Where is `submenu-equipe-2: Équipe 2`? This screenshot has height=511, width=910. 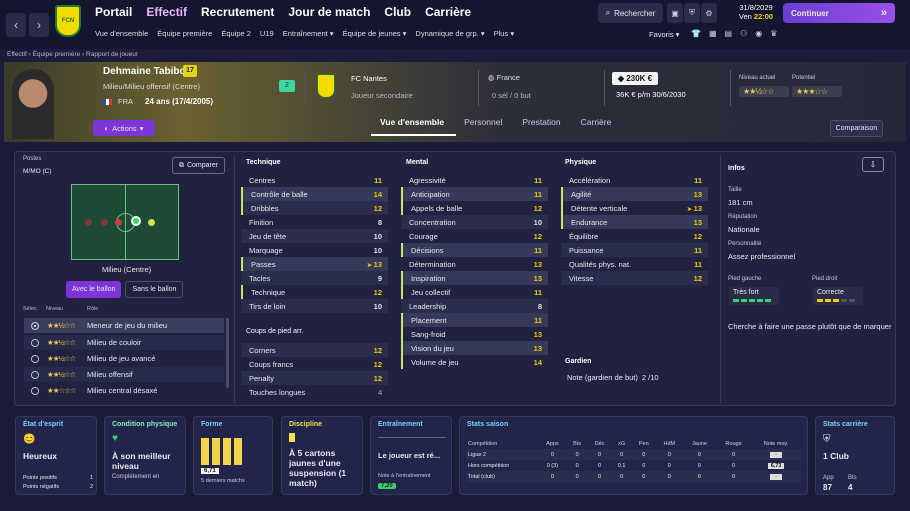 submenu-equipe-2: Équipe 2 is located at coordinates (236, 33).